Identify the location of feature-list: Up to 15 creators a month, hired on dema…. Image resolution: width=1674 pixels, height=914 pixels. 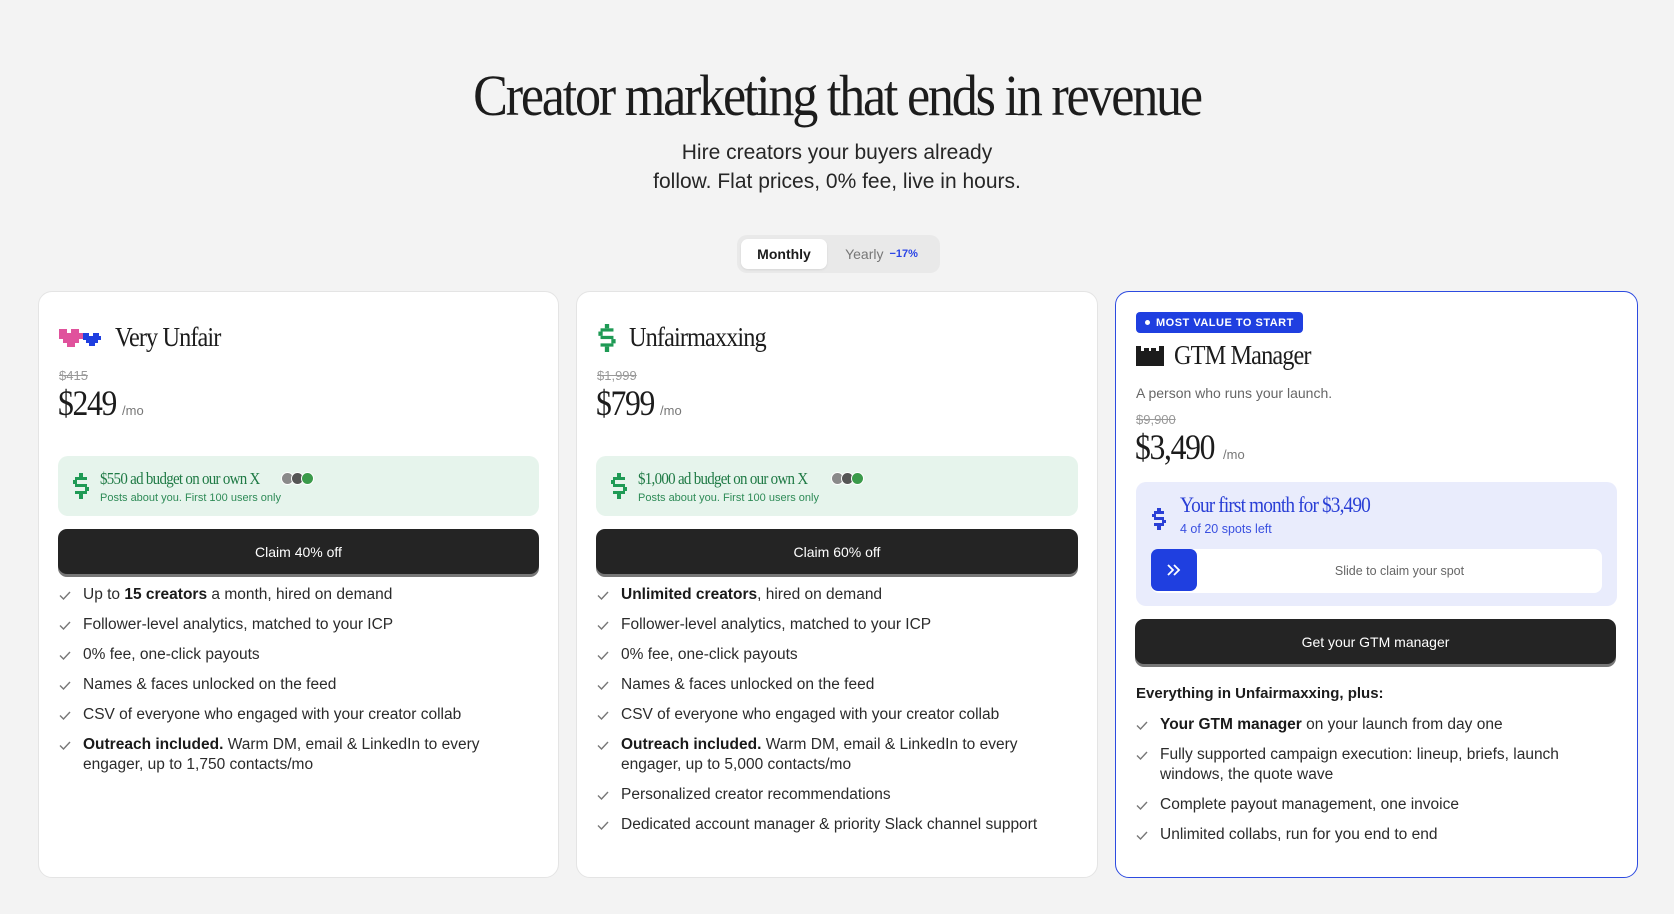
(298, 680).